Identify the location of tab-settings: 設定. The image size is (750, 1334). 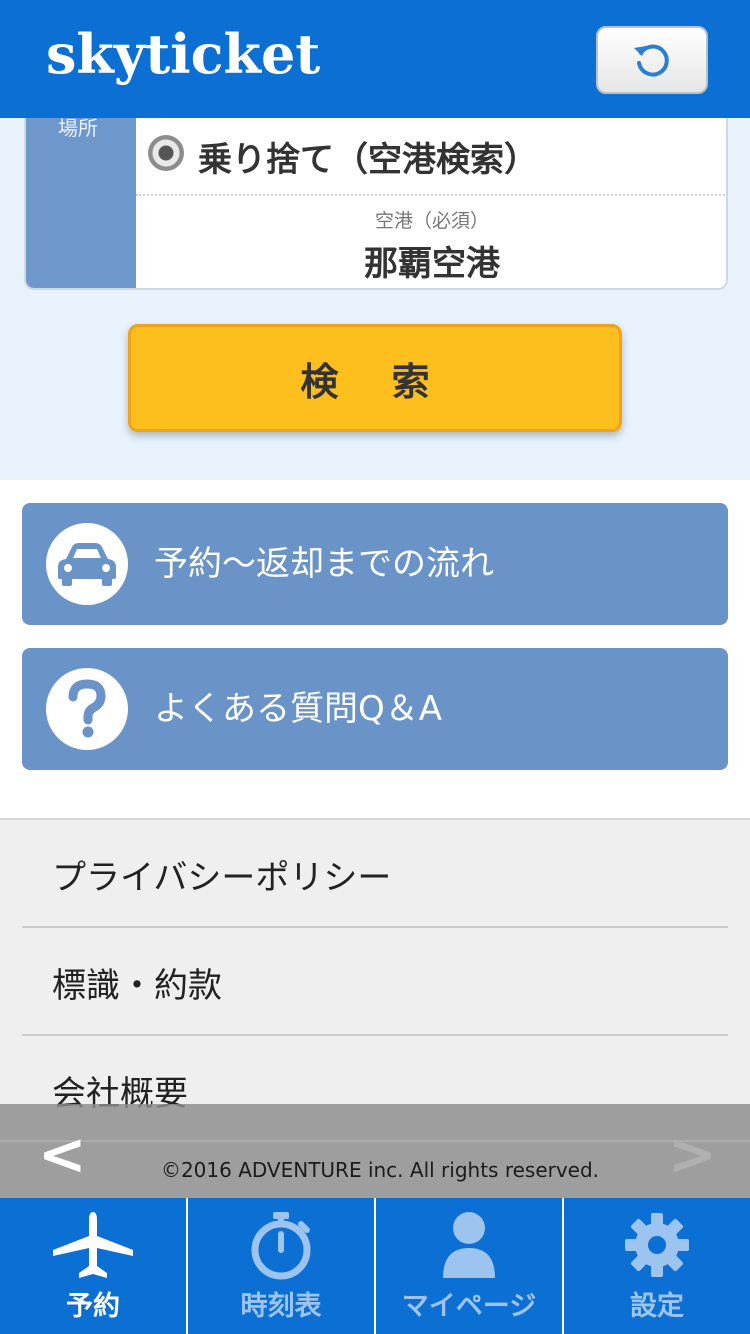
(656, 1266).